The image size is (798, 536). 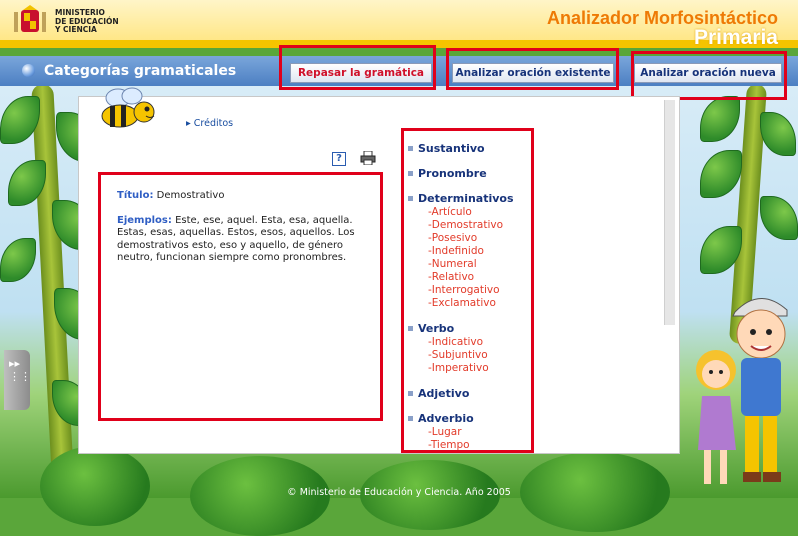 What do you see at coordinates (478, 290) in the screenshot?
I see `sub-interrogativo: -Interrogativo` at bounding box center [478, 290].